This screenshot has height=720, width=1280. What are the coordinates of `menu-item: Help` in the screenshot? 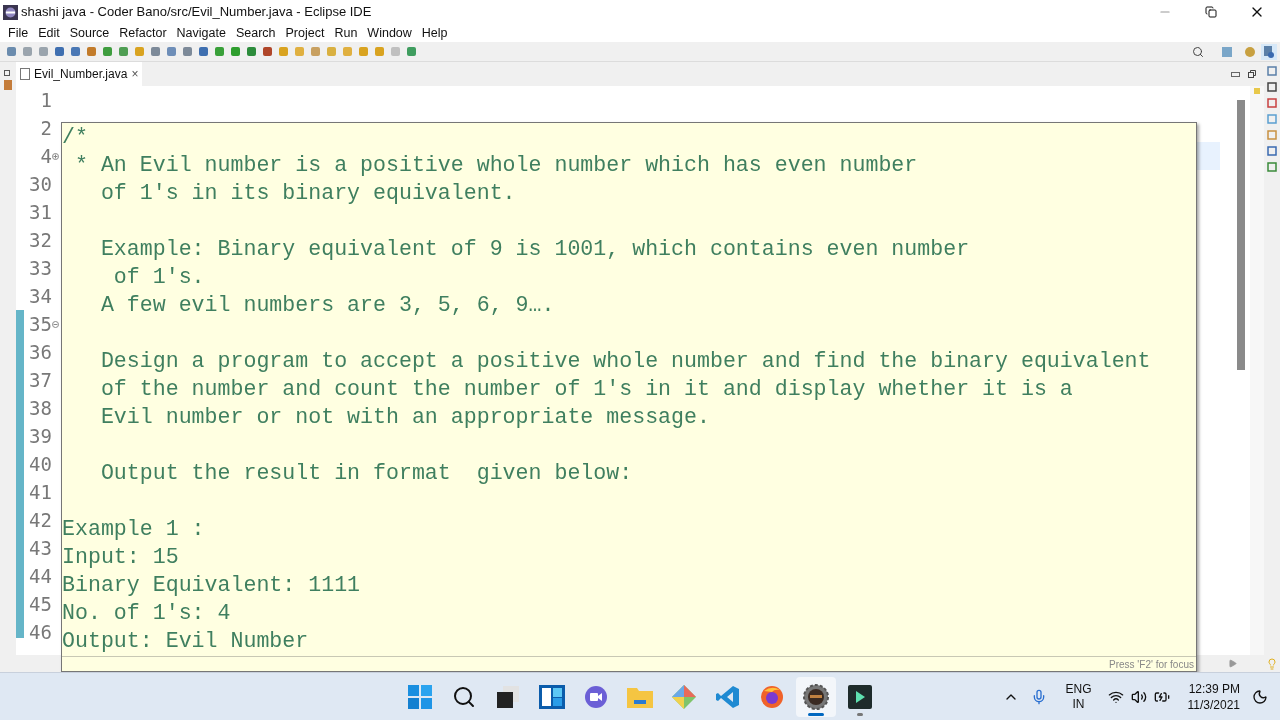 It's located at (434, 33).